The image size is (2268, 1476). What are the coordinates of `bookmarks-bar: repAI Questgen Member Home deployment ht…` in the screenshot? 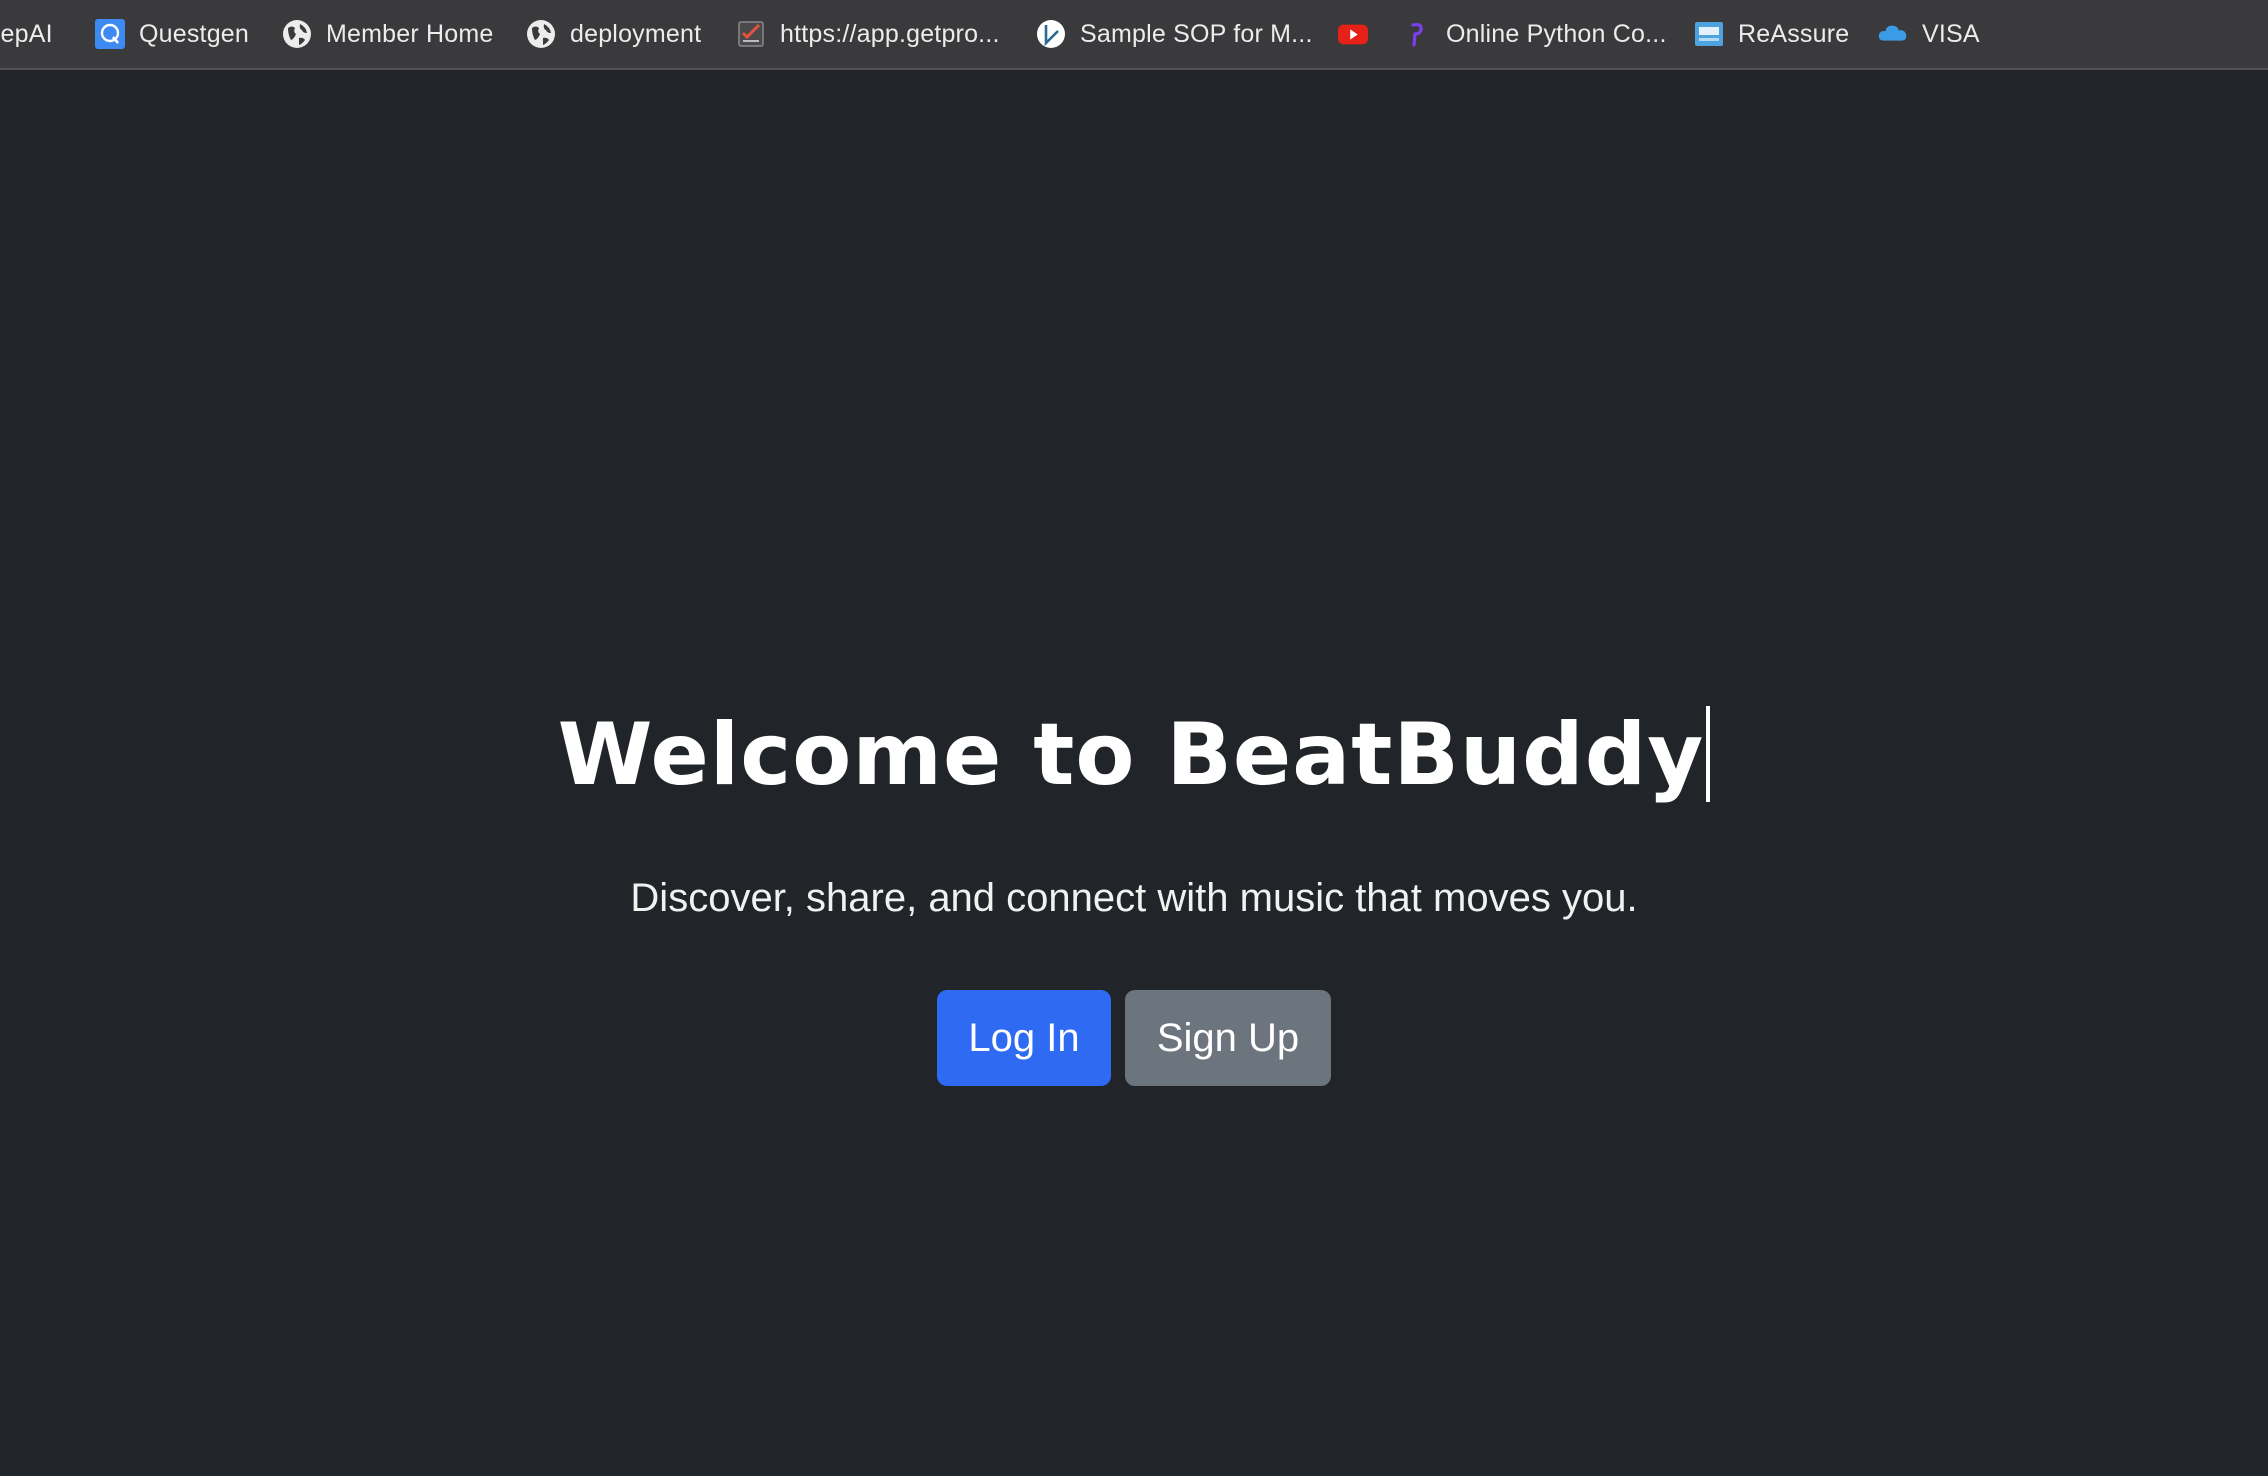 It's located at (1134, 35).